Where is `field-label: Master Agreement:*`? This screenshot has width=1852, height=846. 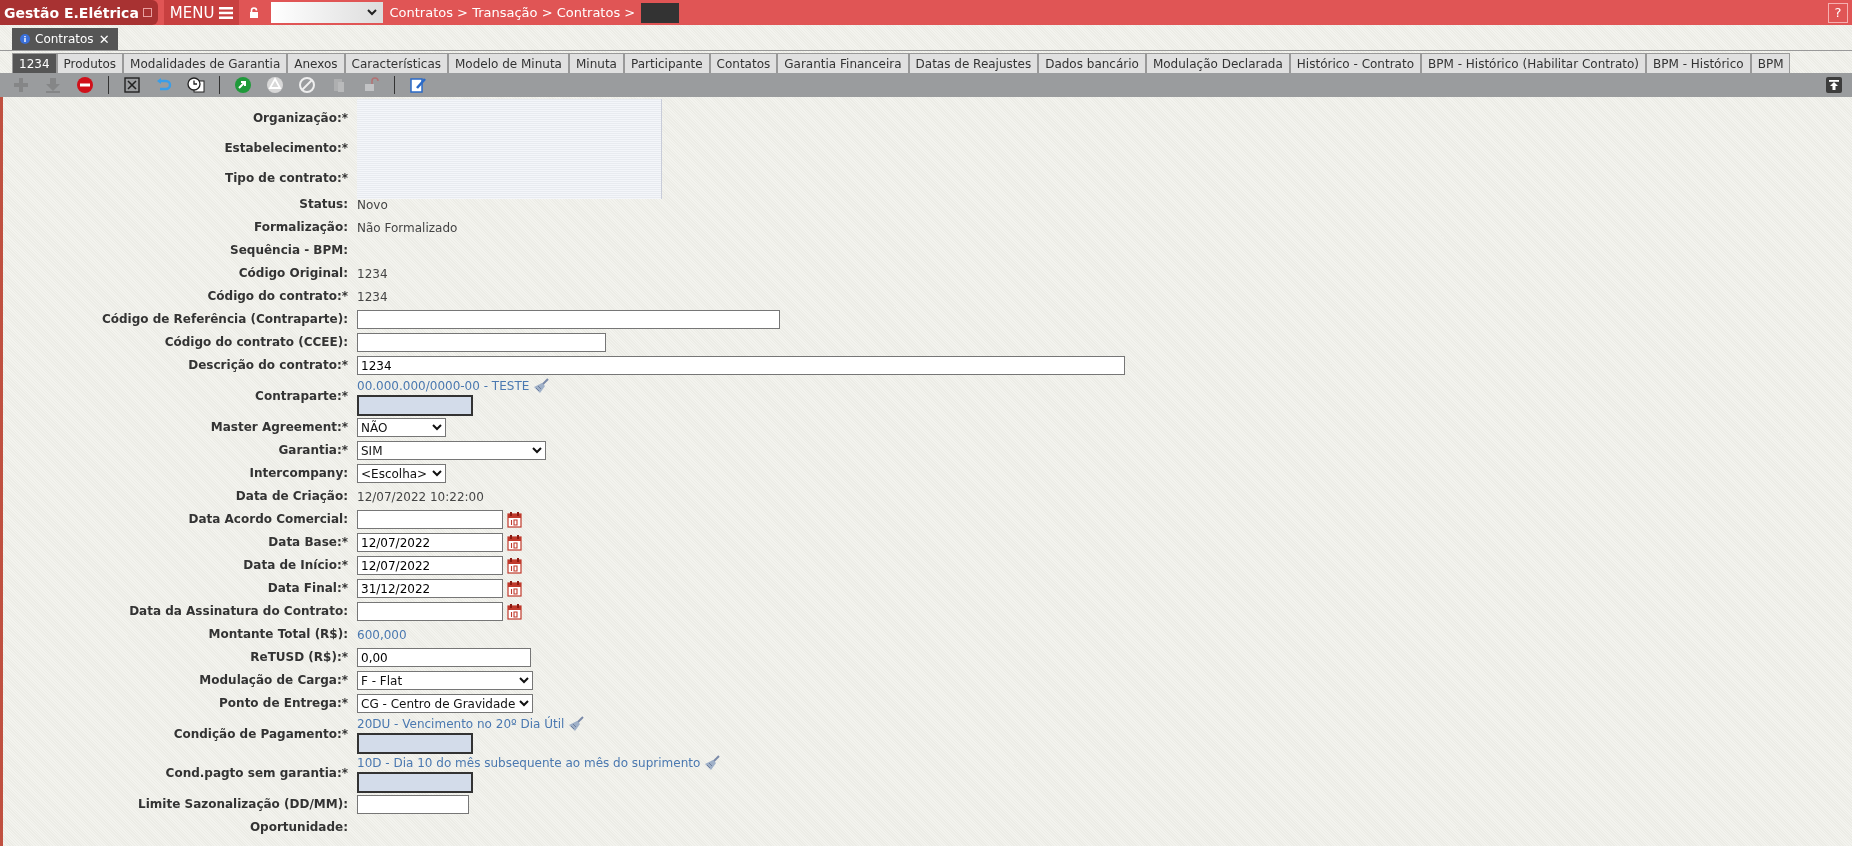
field-label: Master Agreement:* is located at coordinates (278, 427).